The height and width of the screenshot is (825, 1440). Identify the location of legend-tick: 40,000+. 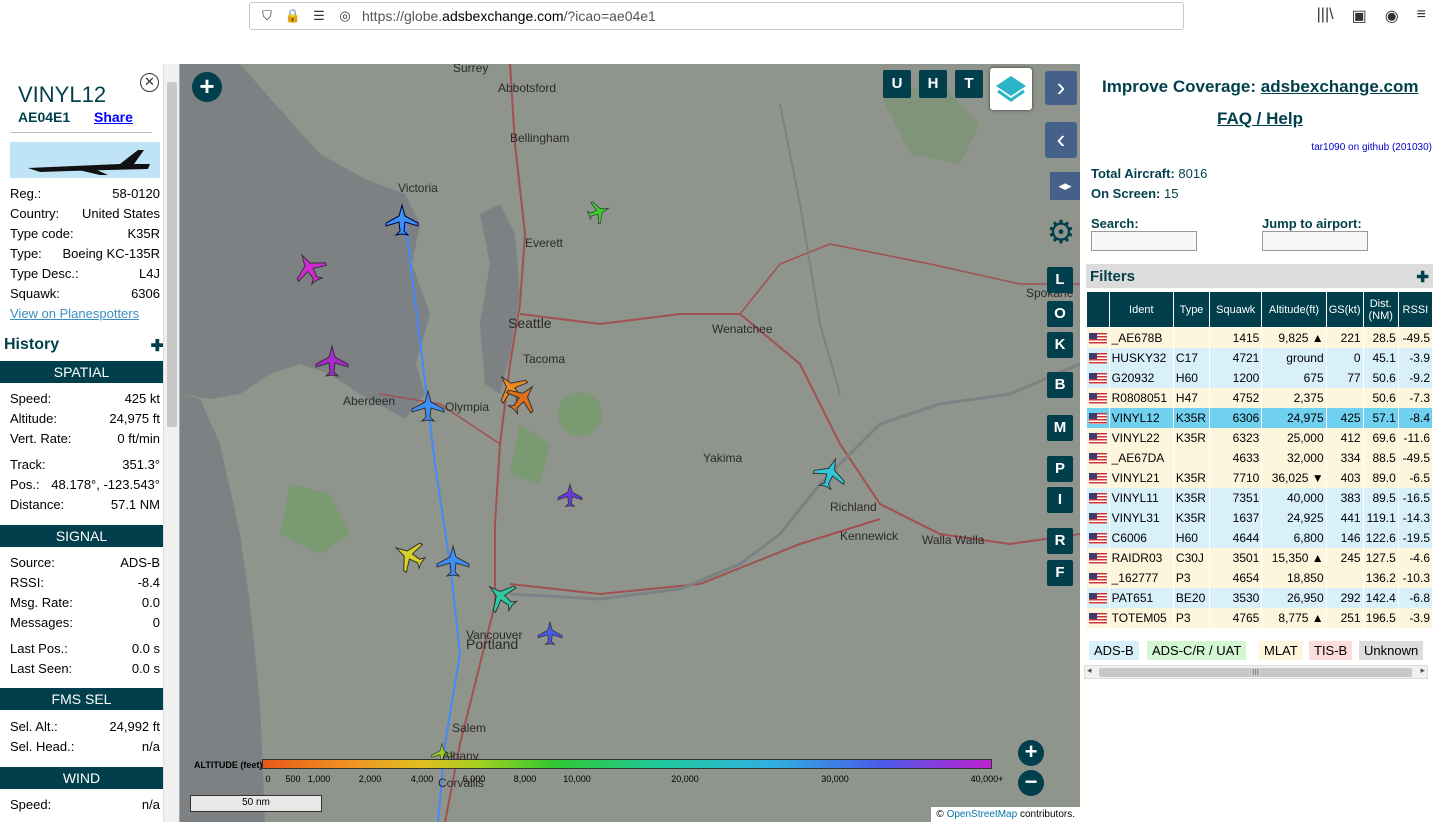
(987, 779).